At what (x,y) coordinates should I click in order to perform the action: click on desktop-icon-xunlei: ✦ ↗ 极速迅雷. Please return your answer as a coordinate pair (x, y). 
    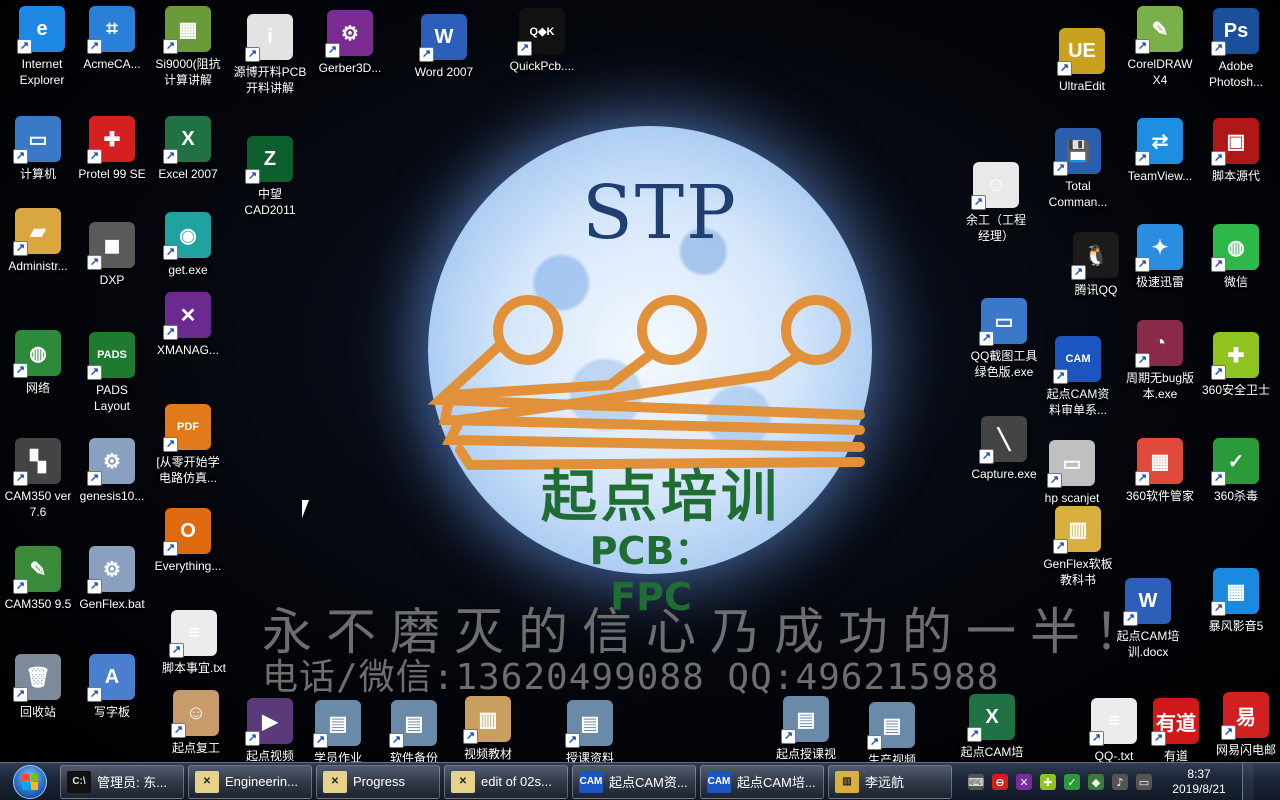
    Looking at the image, I should click on (1160, 257).